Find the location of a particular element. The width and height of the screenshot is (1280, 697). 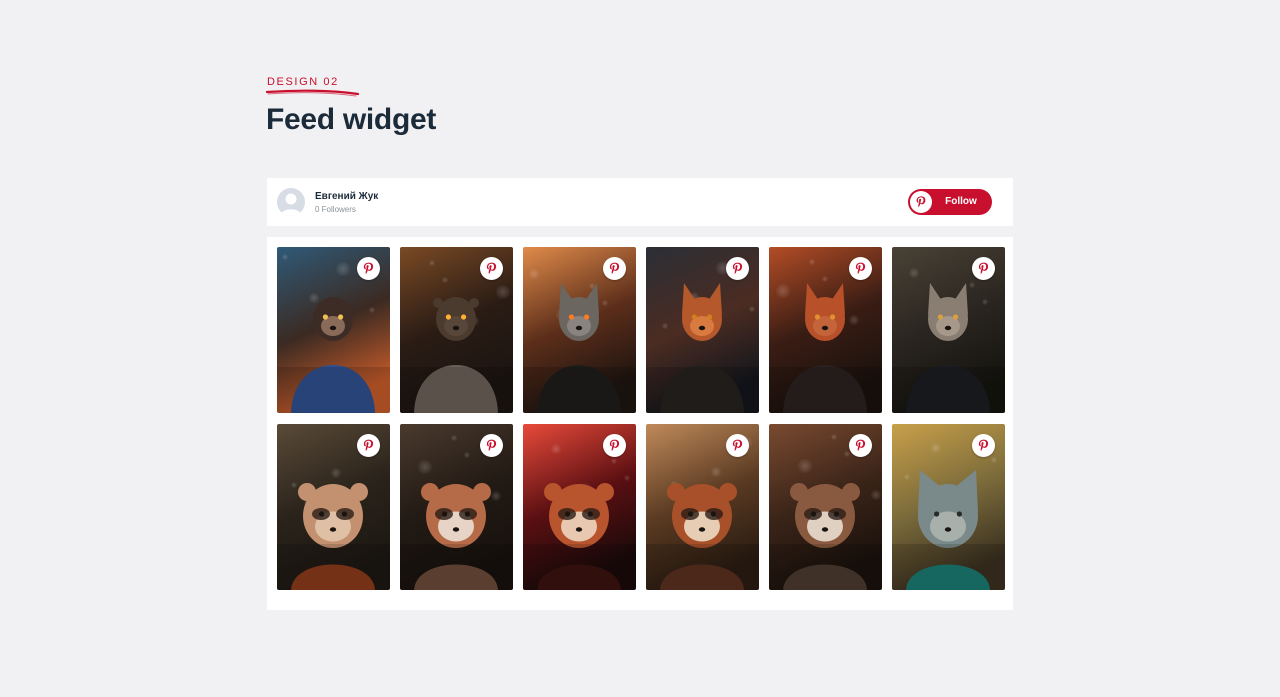

user-icon is located at coordinates (291, 204).